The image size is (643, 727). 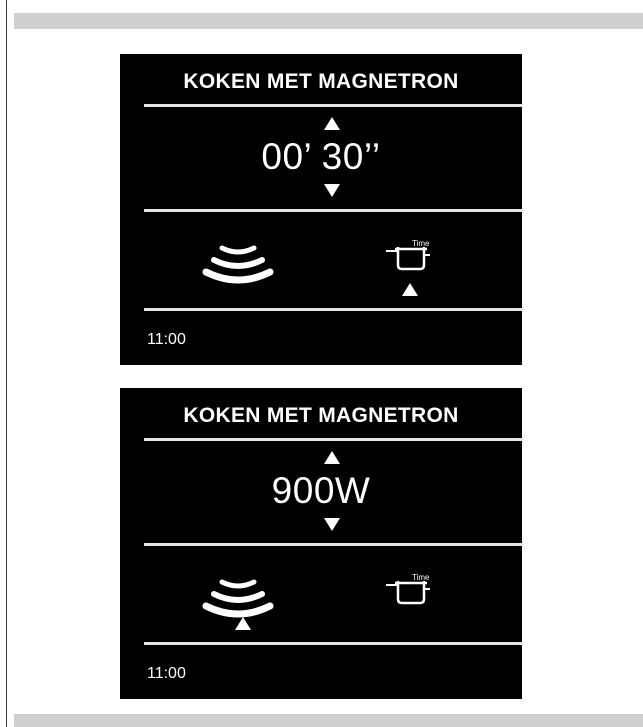 What do you see at coordinates (328, 21) in the screenshot?
I see `page-header-bar` at bounding box center [328, 21].